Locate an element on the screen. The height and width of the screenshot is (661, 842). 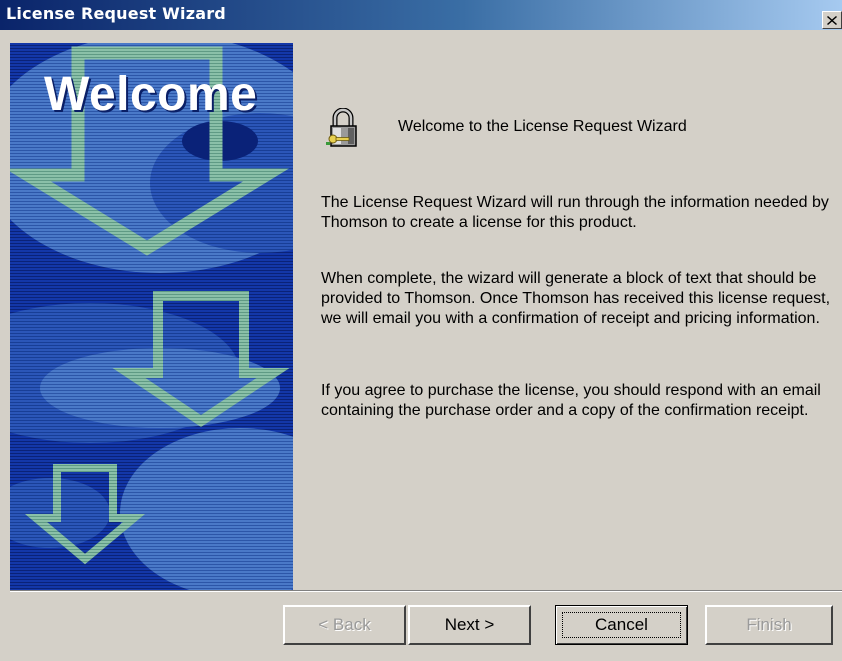
cancel-button: Cancel is located at coordinates (621, 625).